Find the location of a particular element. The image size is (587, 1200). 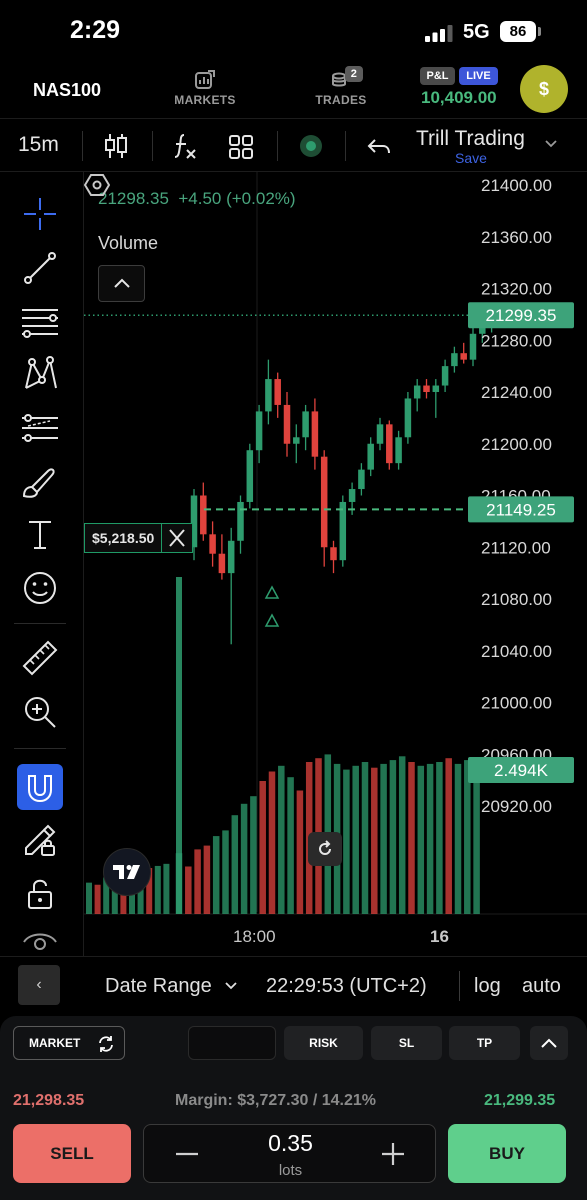

trendline-tool is located at coordinates (40, 268).